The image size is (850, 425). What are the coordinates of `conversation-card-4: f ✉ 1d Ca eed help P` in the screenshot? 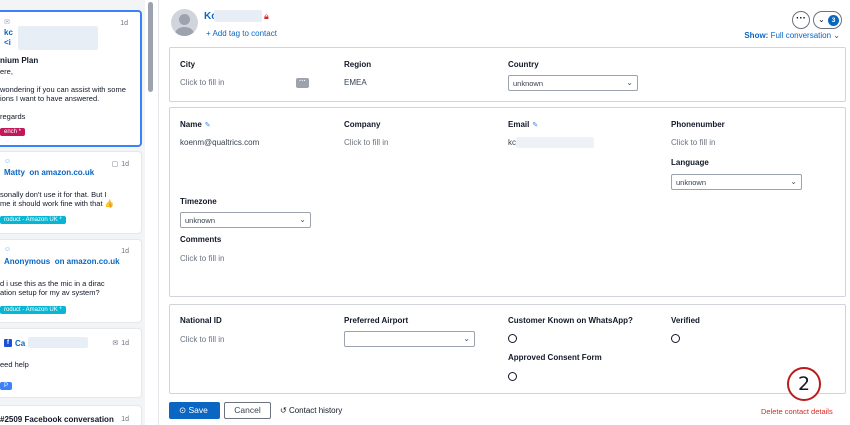 It's located at (71, 363).